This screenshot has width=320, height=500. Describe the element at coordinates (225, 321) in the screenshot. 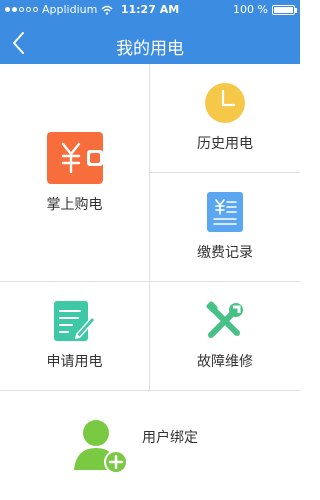

I see `tools-icon` at that location.